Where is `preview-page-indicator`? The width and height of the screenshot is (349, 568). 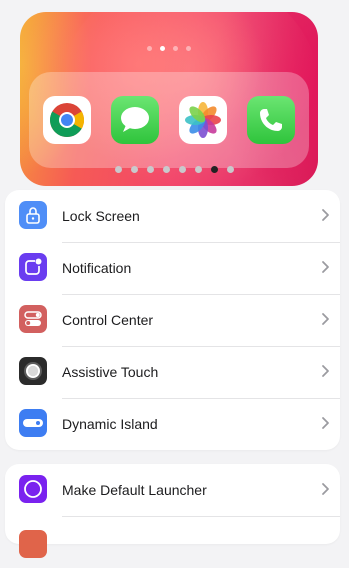
preview-page-indicator is located at coordinates (169, 48).